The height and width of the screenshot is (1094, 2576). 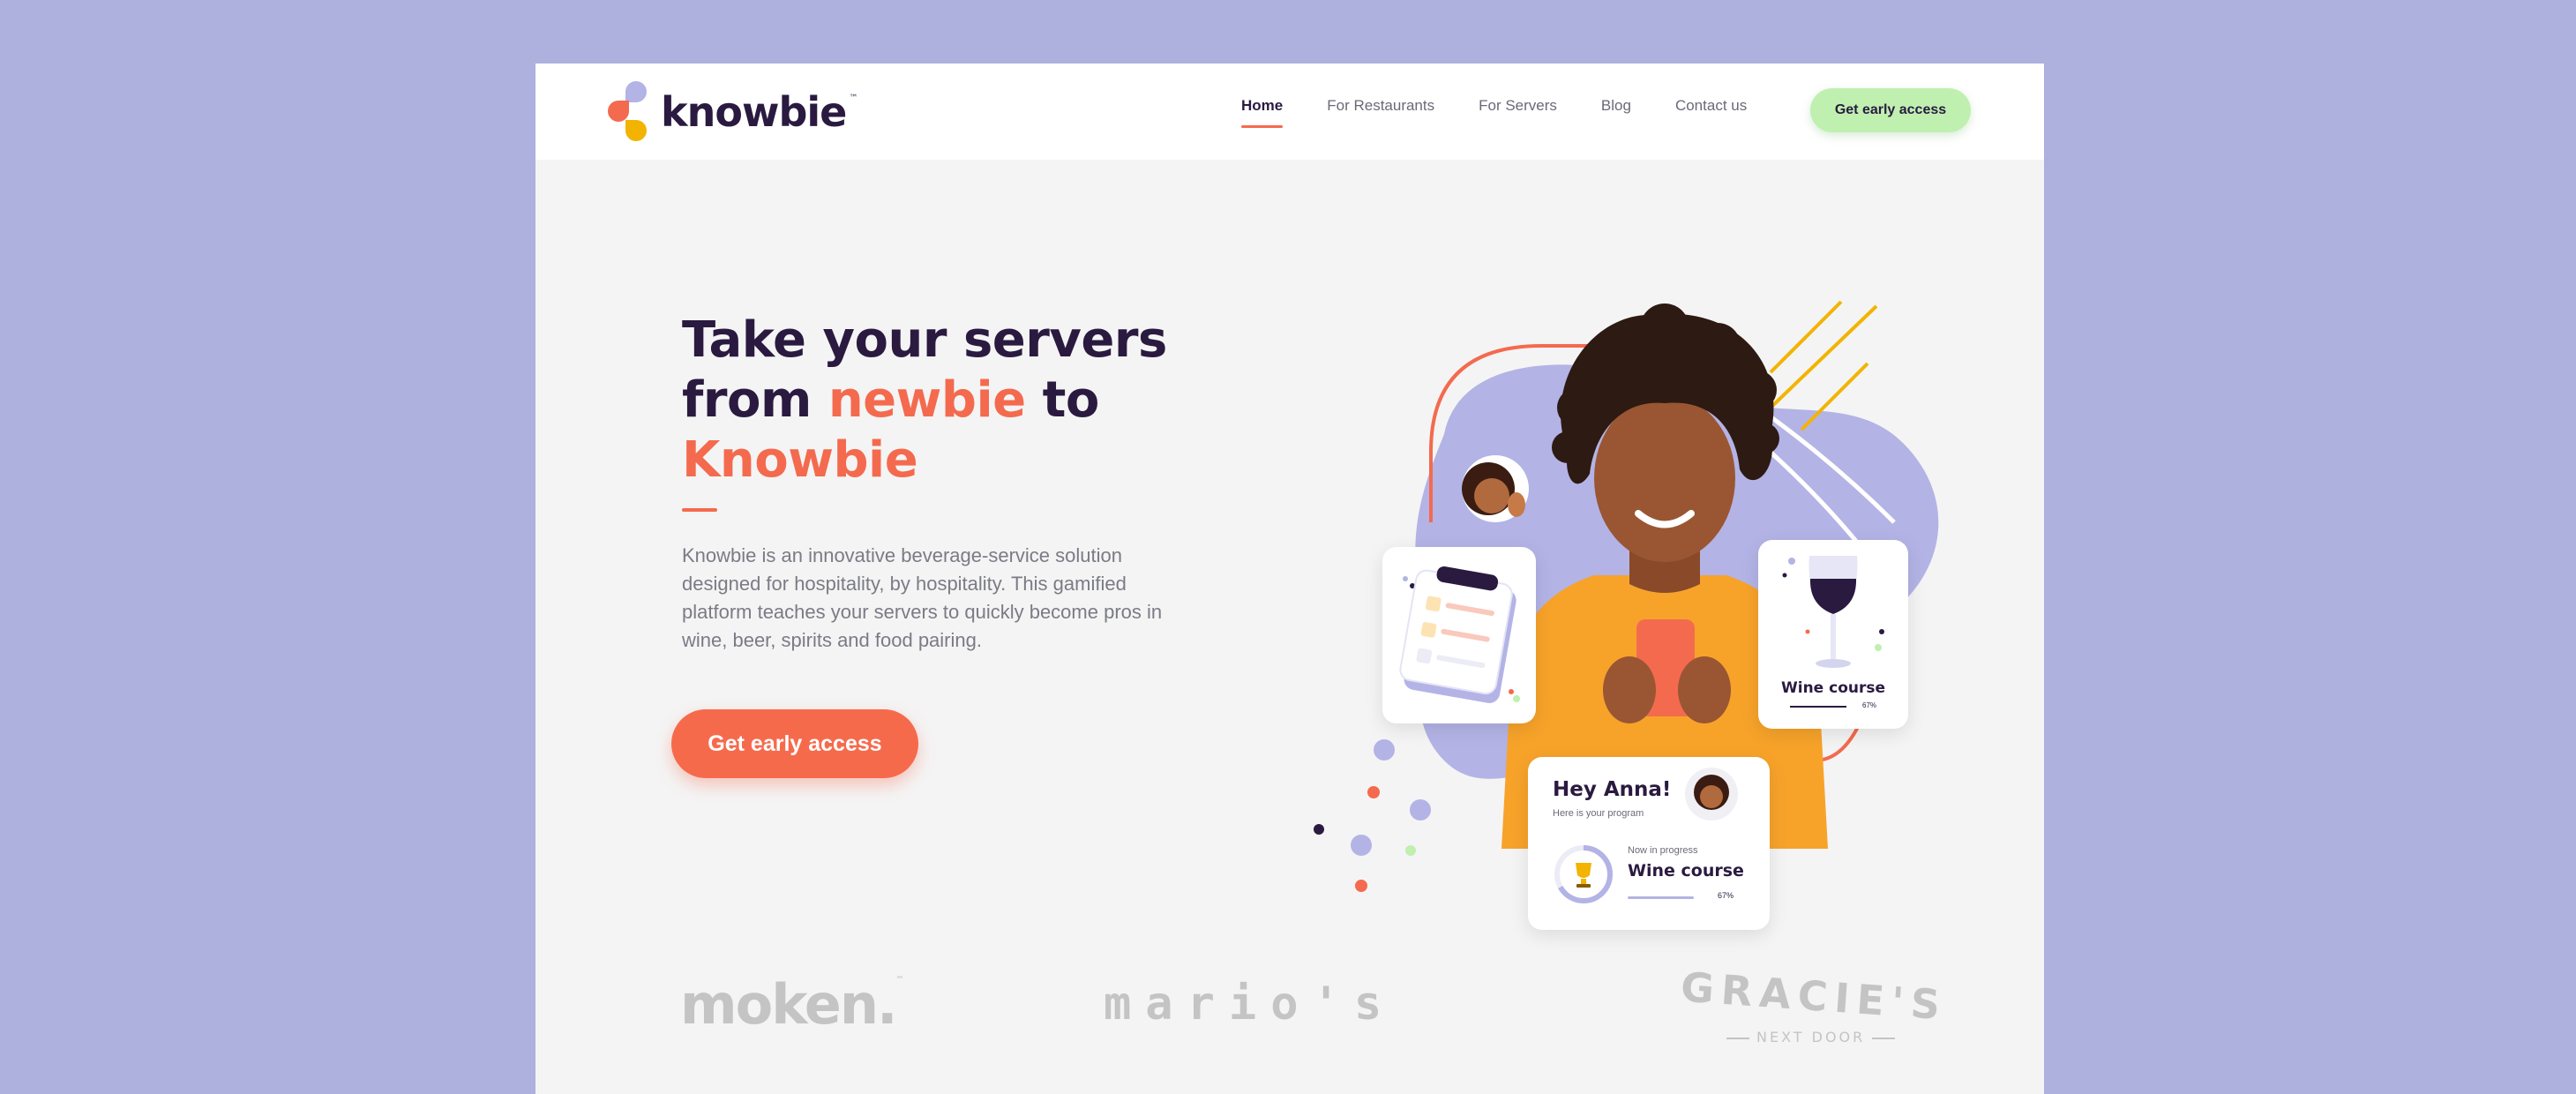 I want to click on partner-logo-marios: mario's, so click(x=1250, y=1004).